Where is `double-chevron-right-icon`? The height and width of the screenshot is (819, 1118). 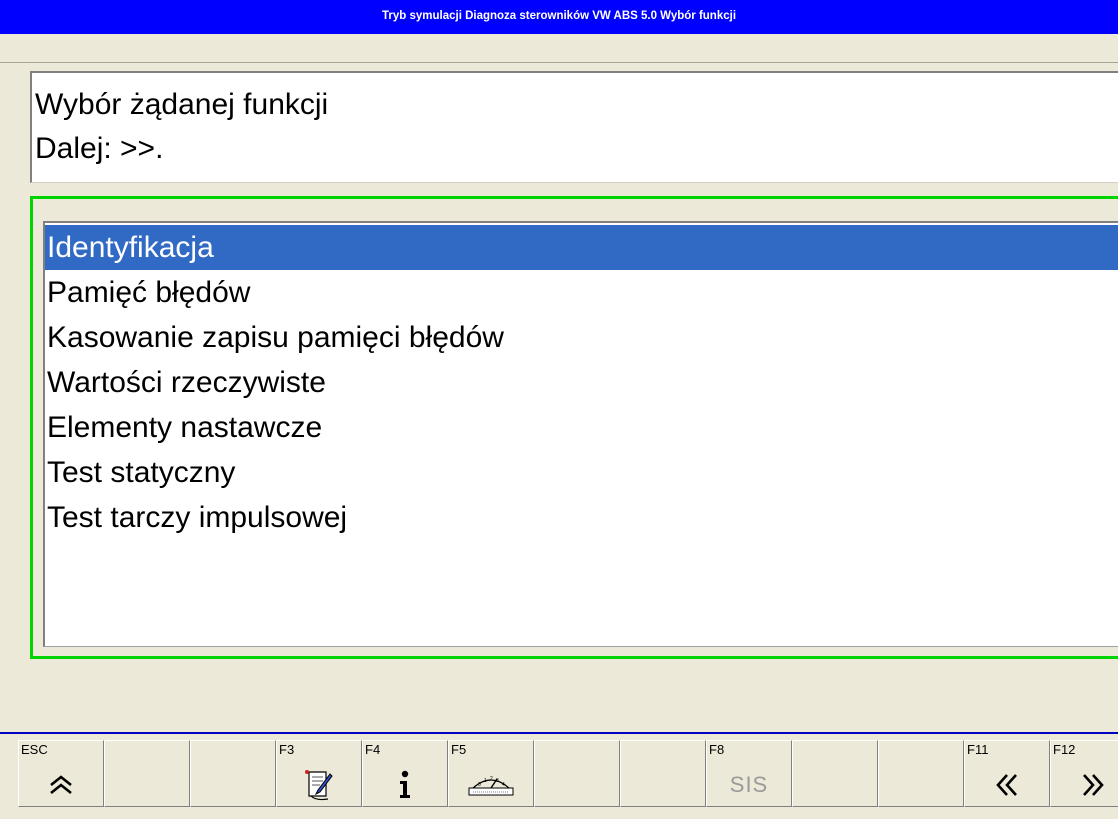
double-chevron-right-icon is located at coordinates (1084, 785).